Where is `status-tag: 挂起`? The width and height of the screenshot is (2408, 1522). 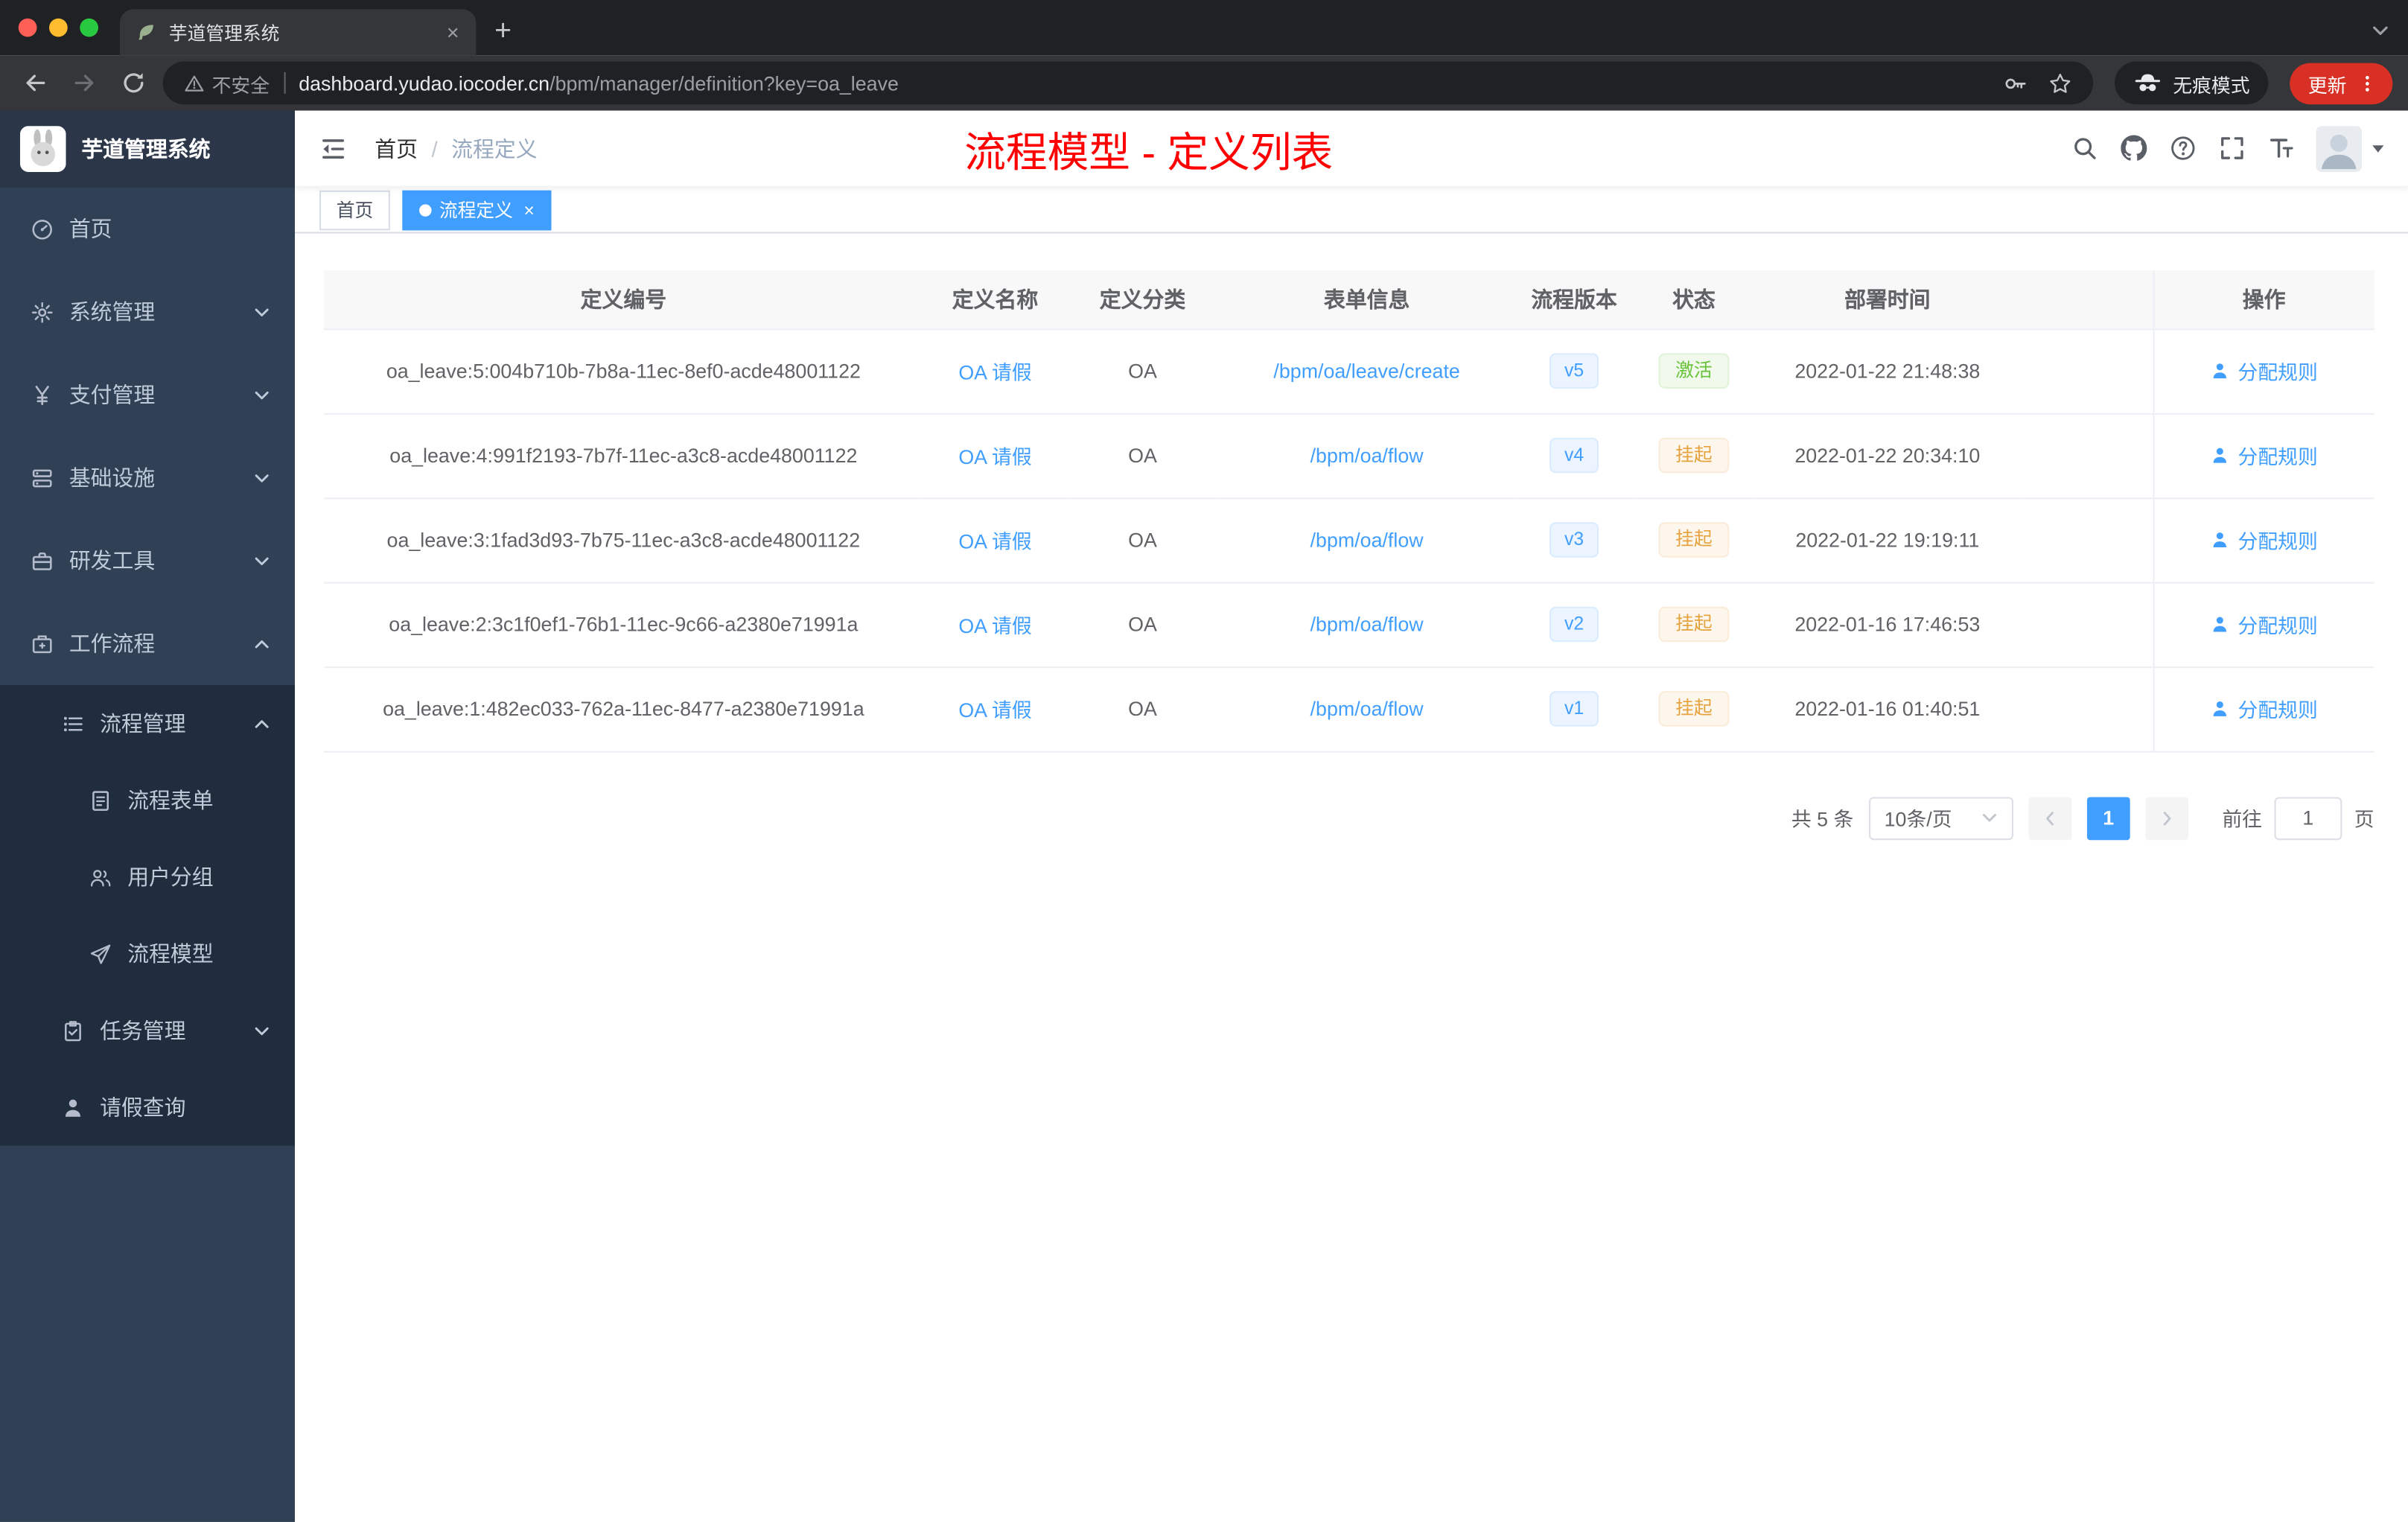 status-tag: 挂起 is located at coordinates (1694, 708).